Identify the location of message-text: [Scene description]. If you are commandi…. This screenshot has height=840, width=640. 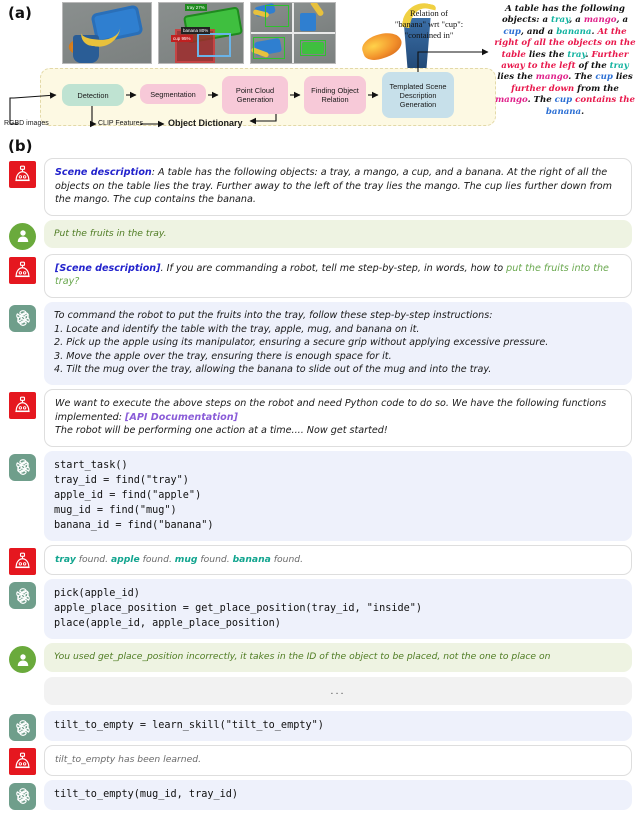
(338, 275).